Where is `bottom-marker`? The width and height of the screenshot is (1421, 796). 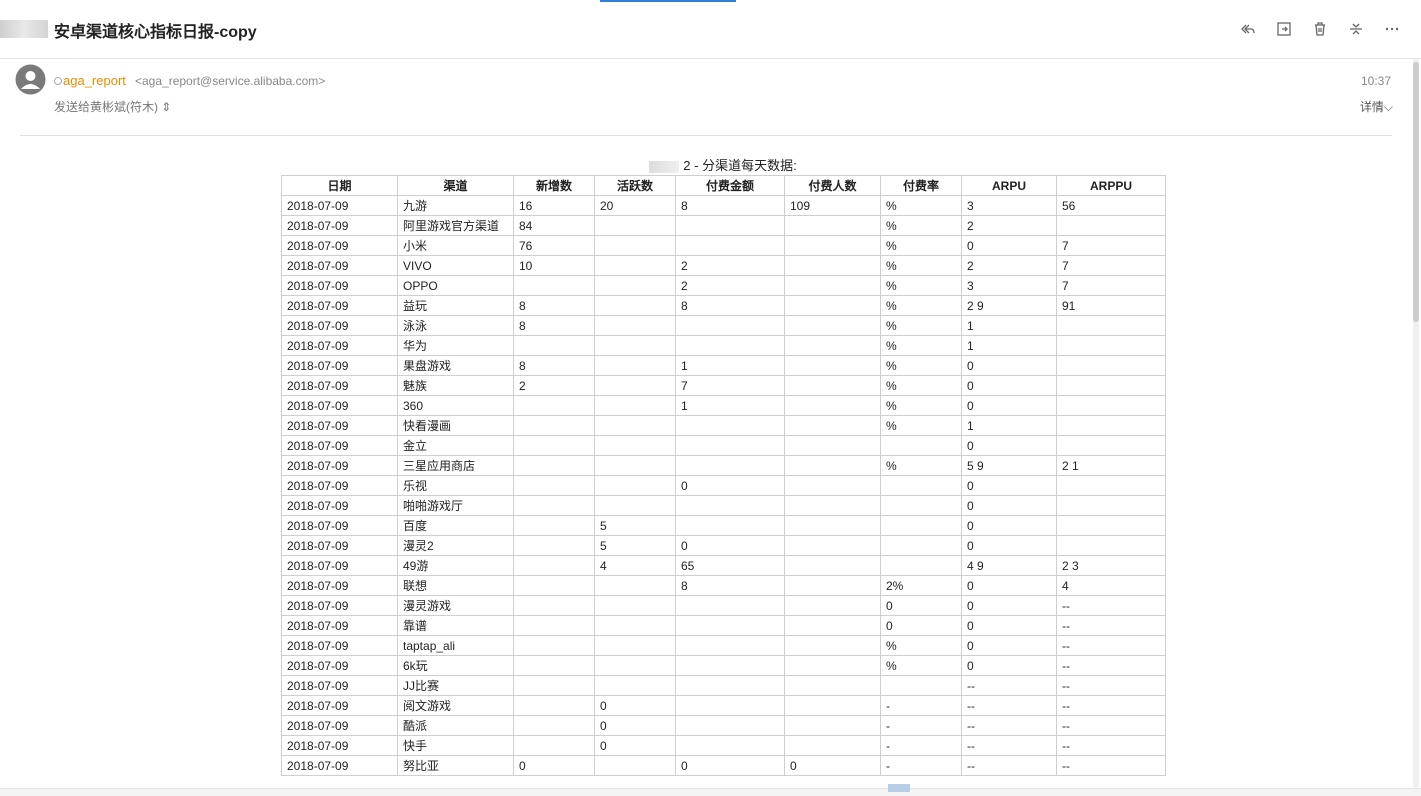
bottom-marker is located at coordinates (899, 788).